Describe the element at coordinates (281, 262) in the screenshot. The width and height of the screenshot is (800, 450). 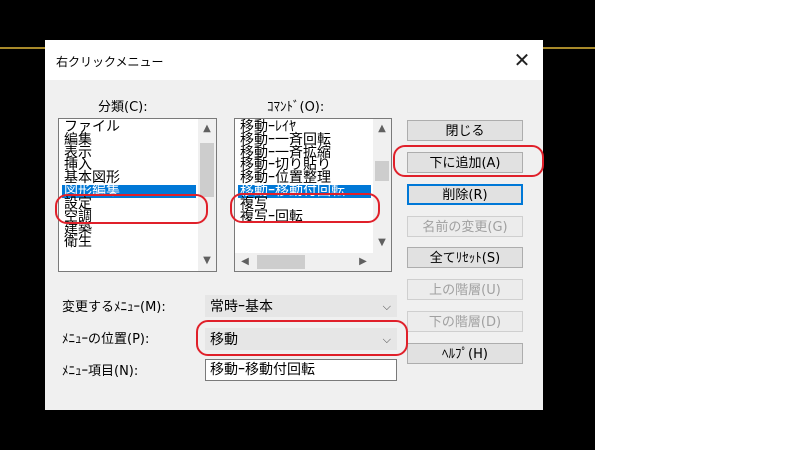
I see `command-hscroll-thumb` at that location.